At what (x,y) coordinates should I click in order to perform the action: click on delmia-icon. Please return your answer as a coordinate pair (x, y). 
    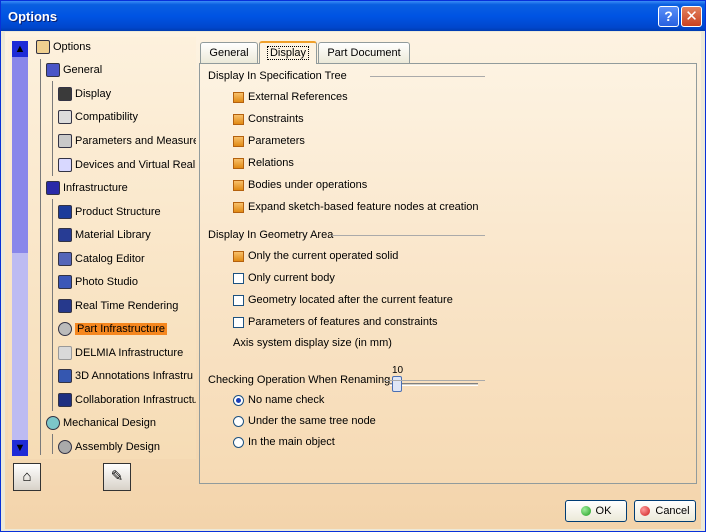
    Looking at the image, I should click on (65, 353).